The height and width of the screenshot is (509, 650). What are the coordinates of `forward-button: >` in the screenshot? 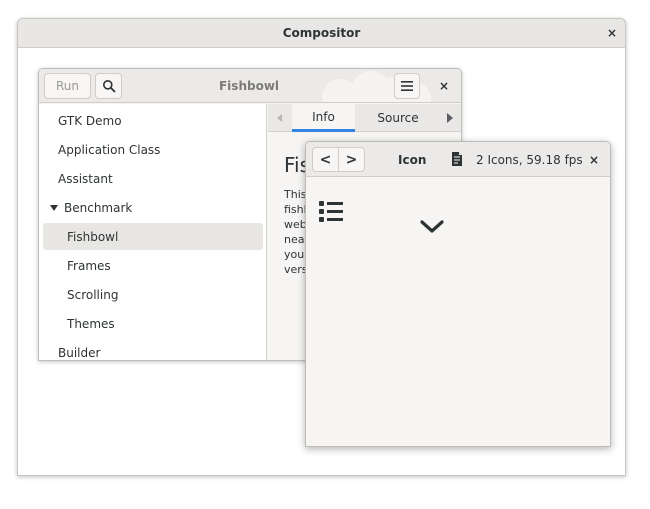 It's located at (351, 159).